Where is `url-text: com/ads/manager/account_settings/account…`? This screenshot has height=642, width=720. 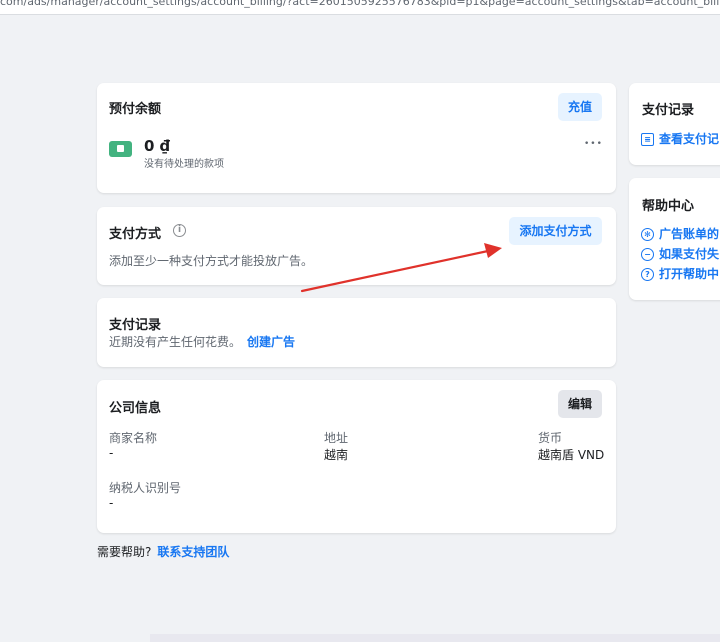 url-text: com/ads/manager/account_settings/account… is located at coordinates (360, 4).